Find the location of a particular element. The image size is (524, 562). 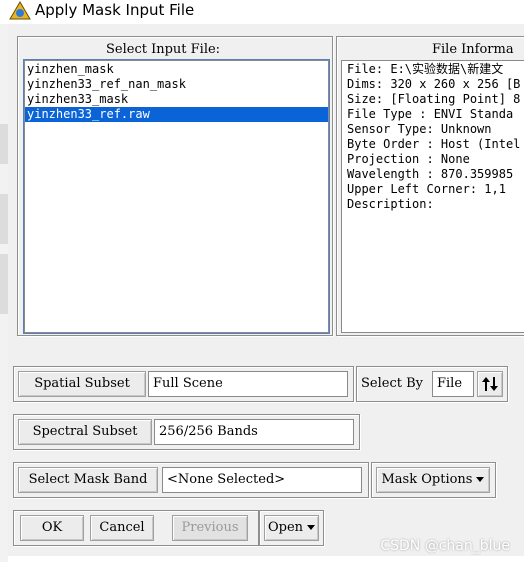

sort-up-down-icon is located at coordinates (490, 384).